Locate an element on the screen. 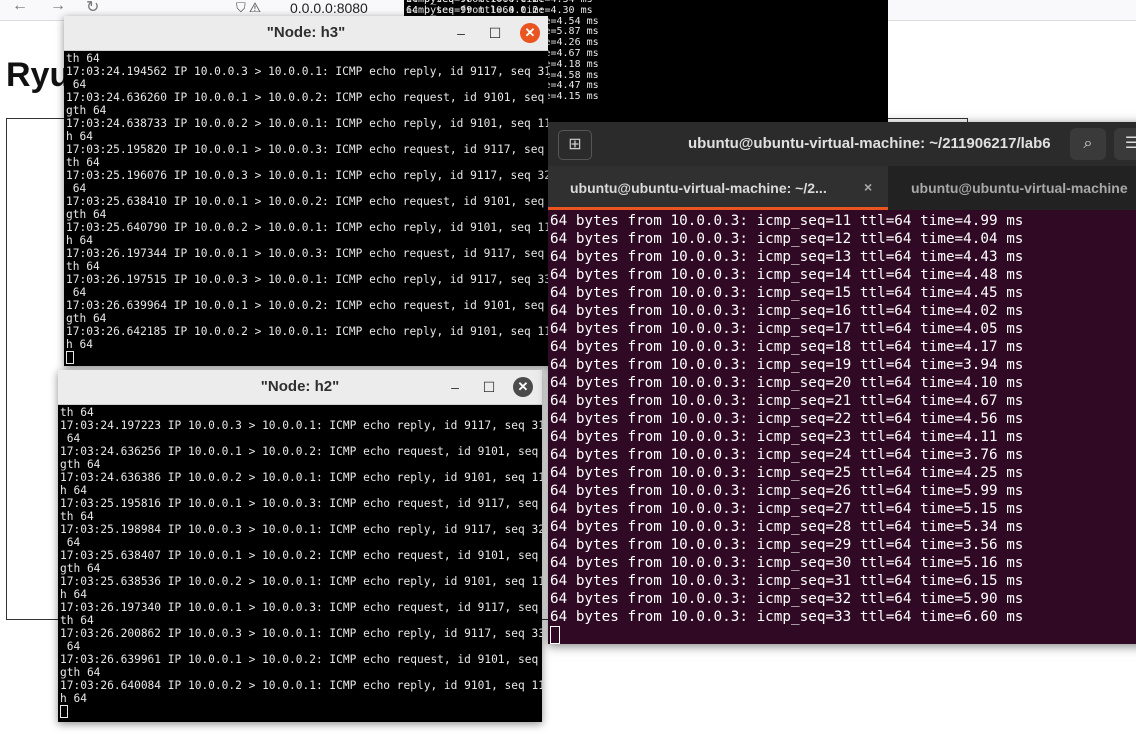 This screenshot has height=734, width=1136. reload-icon: ↻ is located at coordinates (92, 8).